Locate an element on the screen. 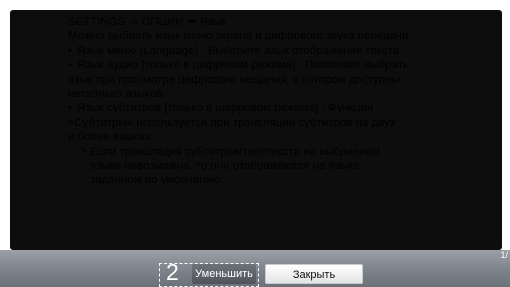 This screenshot has height=287, width=510. close-button: Закрыть is located at coordinates (314, 274).